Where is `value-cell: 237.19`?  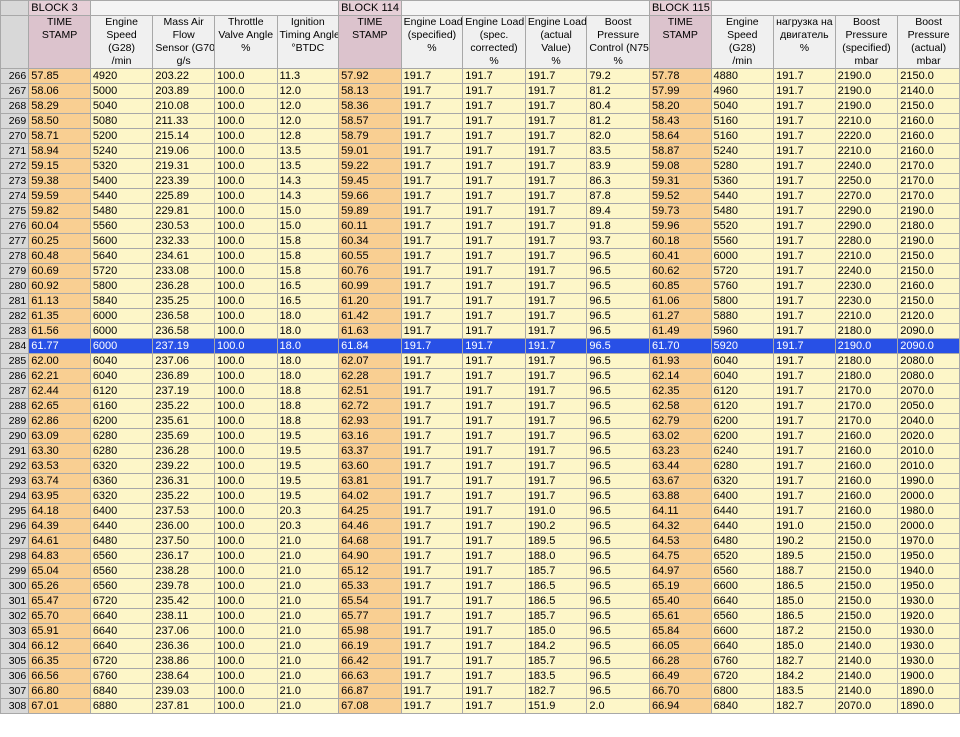
value-cell: 237.19 is located at coordinates (183, 346).